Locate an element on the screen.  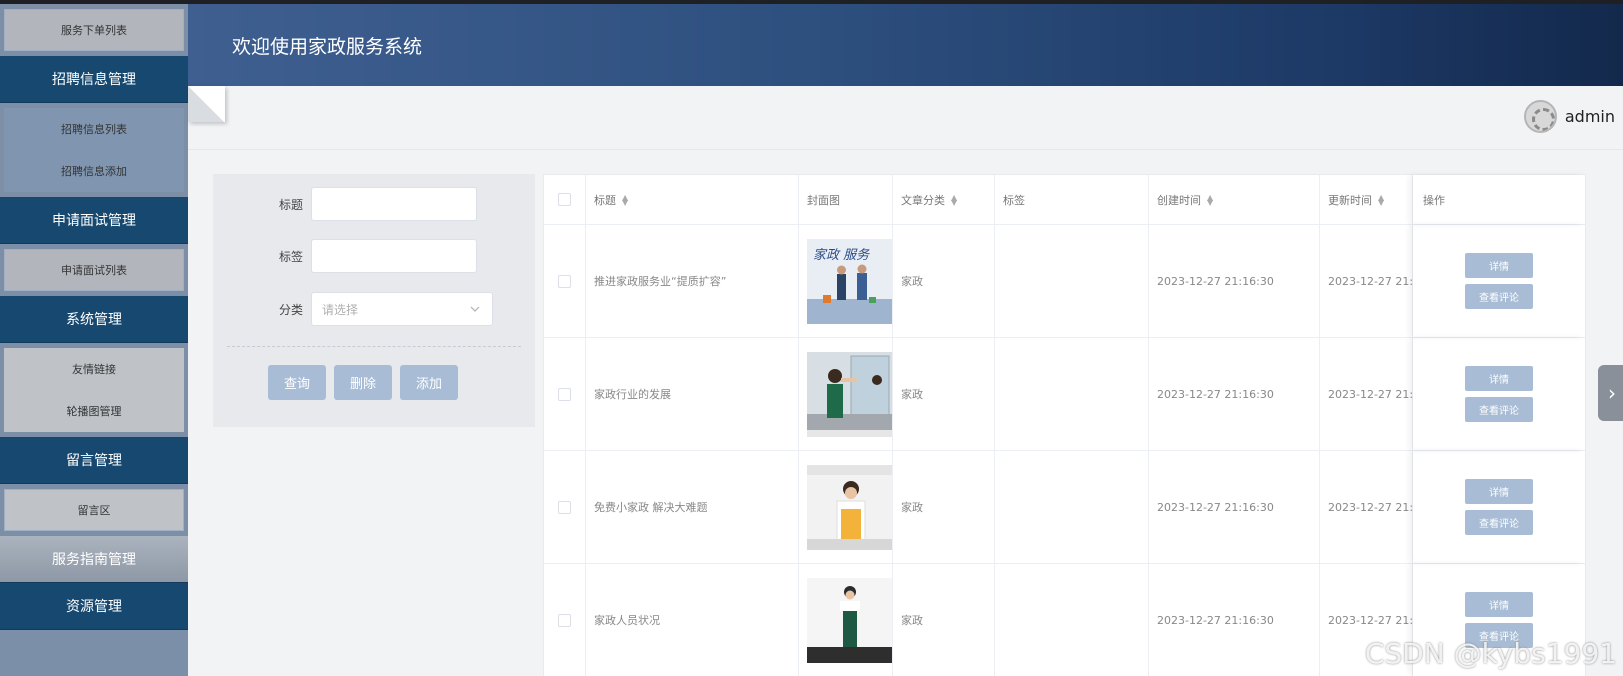
sidebar-item-message-board: 留言区 is located at coordinates (94, 510).